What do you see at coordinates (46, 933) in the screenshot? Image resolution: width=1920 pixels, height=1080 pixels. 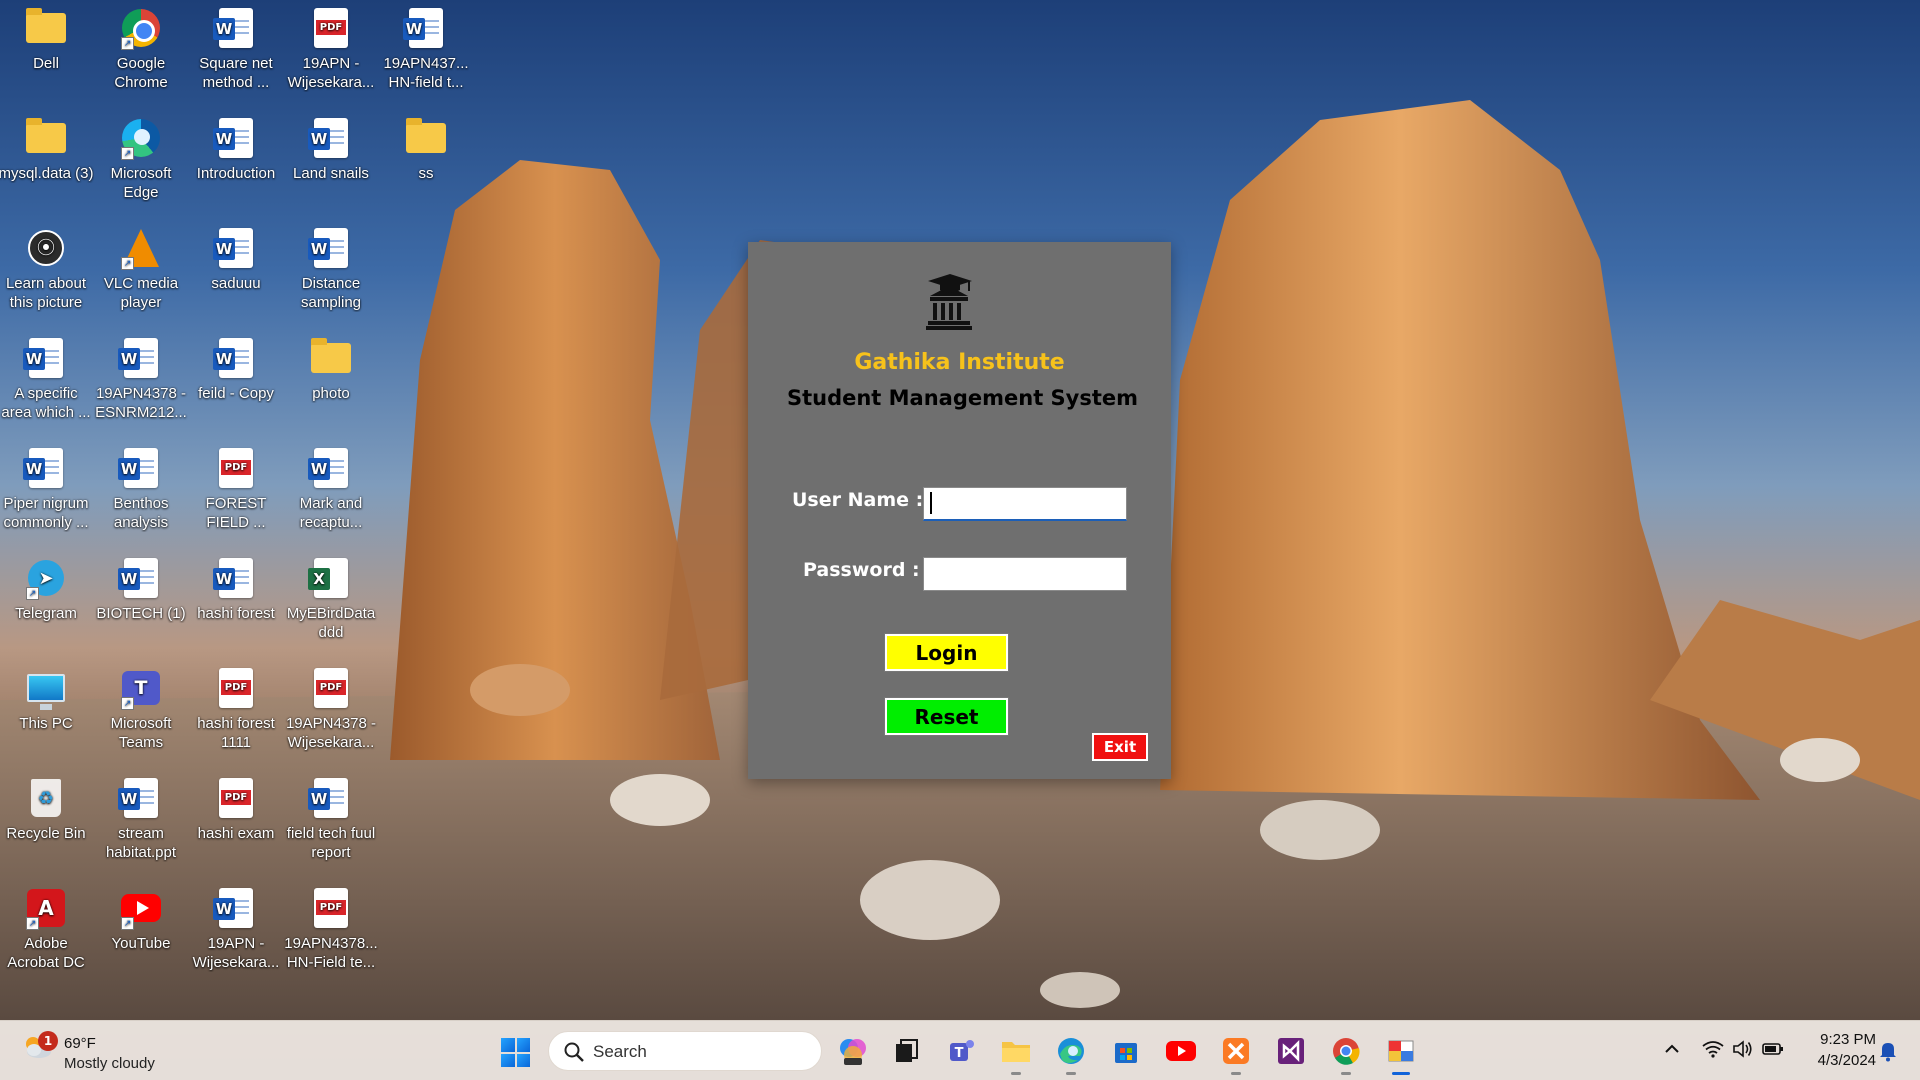 I see `desktop-icon: A ↗ Adobe Acrobat DC` at bounding box center [46, 933].